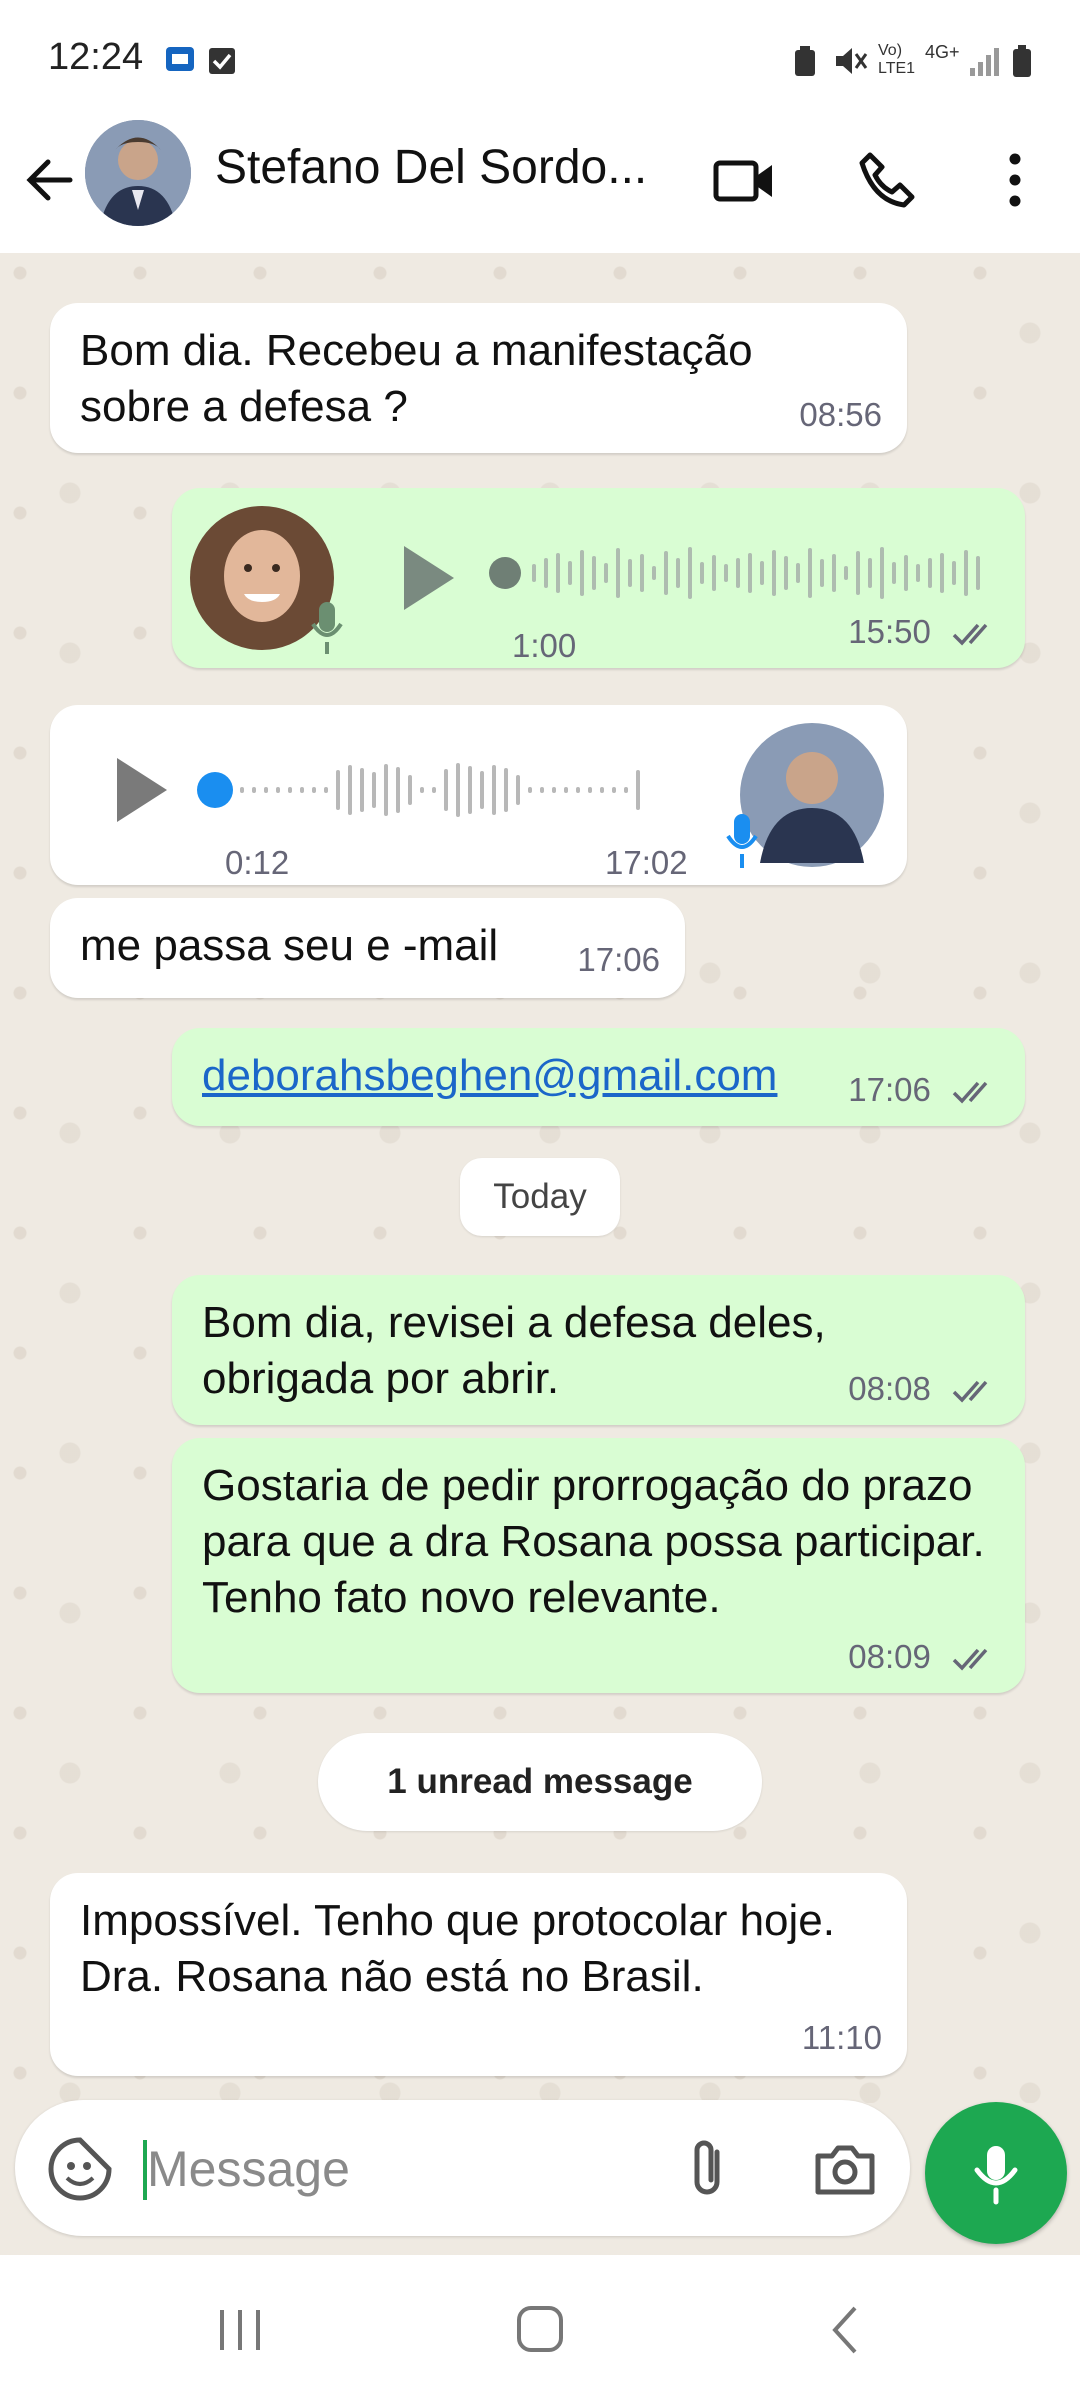  What do you see at coordinates (745, 180) in the screenshot?
I see `video-camera-icon` at bounding box center [745, 180].